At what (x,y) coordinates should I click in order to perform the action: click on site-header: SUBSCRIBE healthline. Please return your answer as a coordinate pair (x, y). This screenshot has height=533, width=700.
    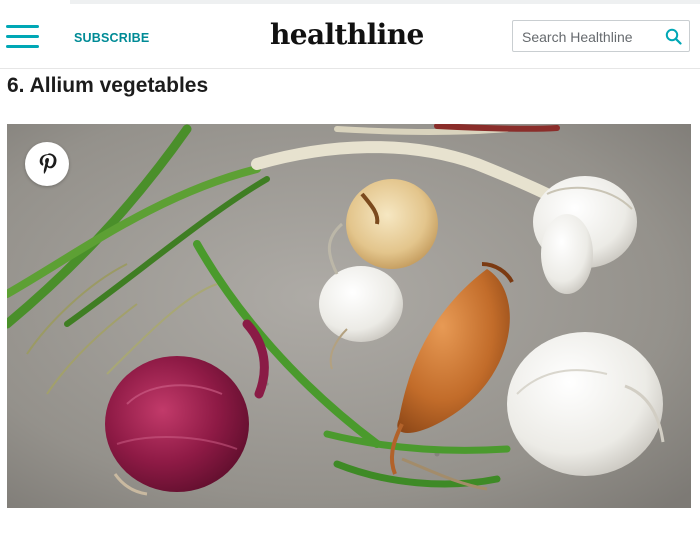
    Looking at the image, I should click on (350, 34).